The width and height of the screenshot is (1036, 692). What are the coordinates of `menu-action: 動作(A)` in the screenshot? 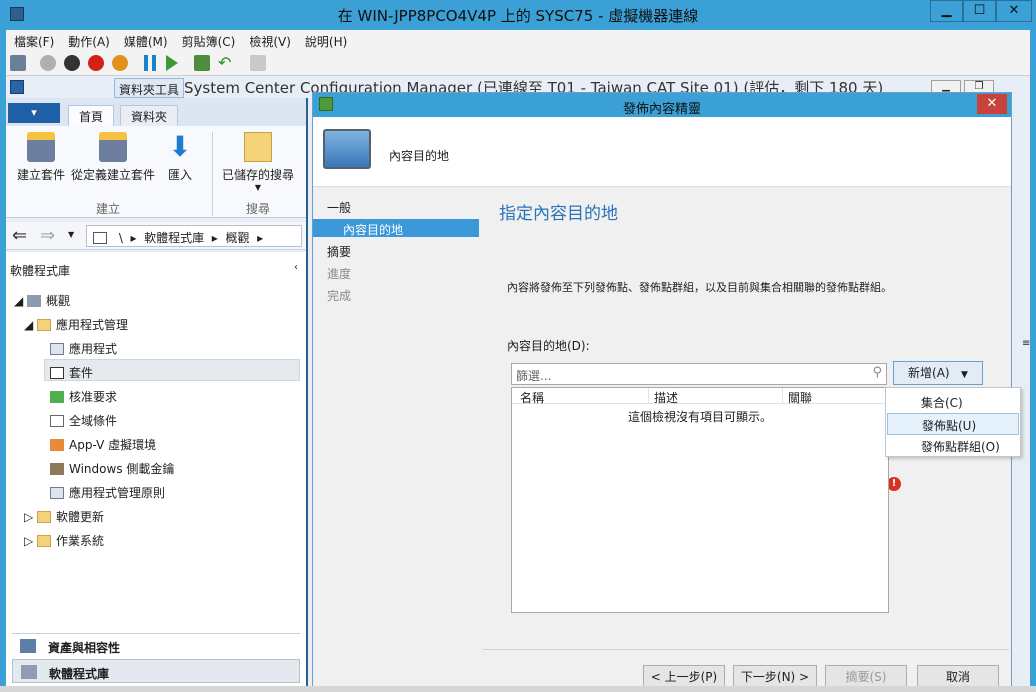 It's located at (88, 40).